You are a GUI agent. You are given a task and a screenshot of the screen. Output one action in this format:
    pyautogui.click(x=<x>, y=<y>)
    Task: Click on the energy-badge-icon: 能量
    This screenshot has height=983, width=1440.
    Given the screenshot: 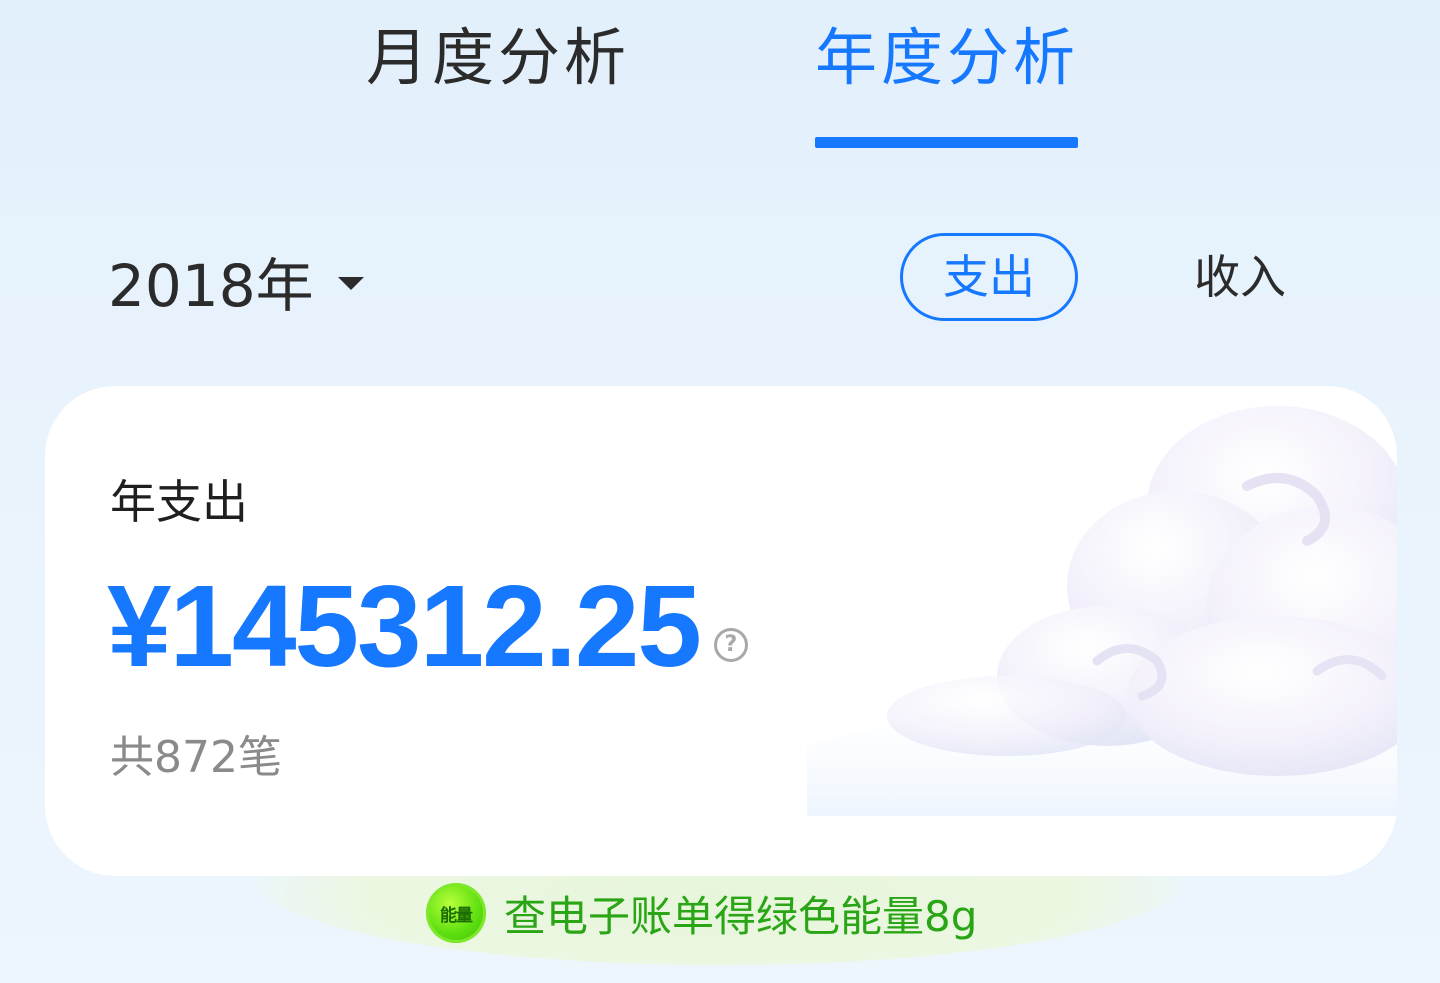 What is the action you would take?
    pyautogui.click(x=456, y=913)
    